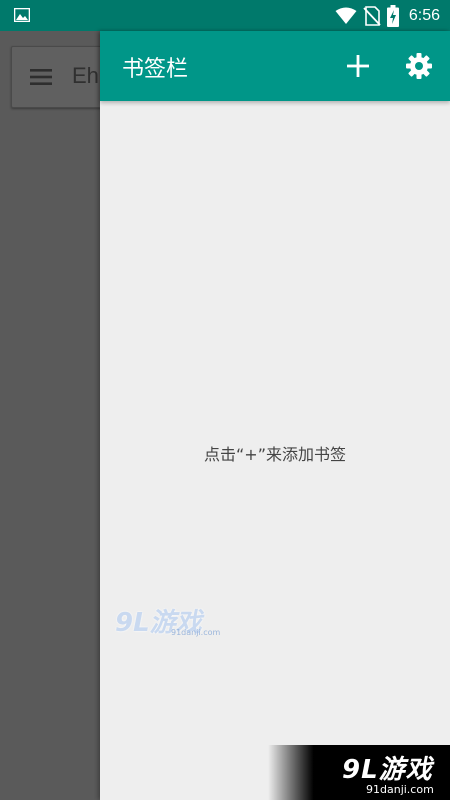 This screenshot has height=800, width=450. Describe the element at coordinates (155, 69) in the screenshot. I see `drawer-title: 书签栏` at that location.